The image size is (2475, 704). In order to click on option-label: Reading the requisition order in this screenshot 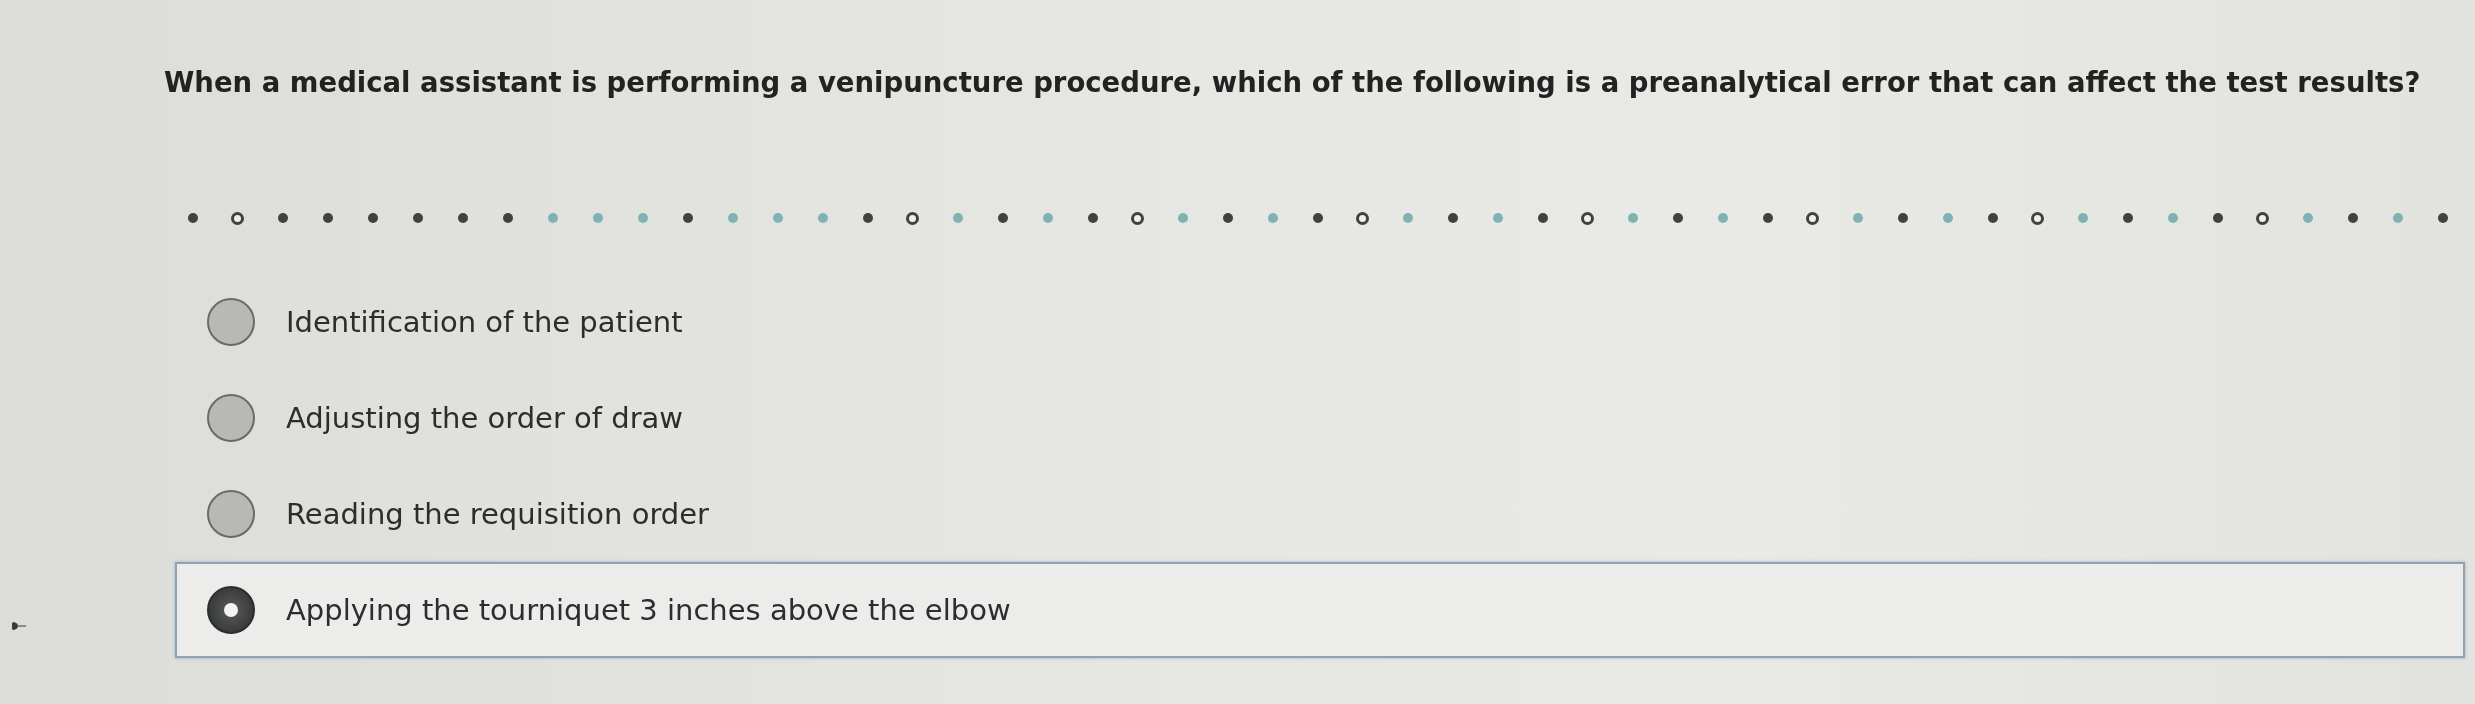, I will do `click(497, 514)`.